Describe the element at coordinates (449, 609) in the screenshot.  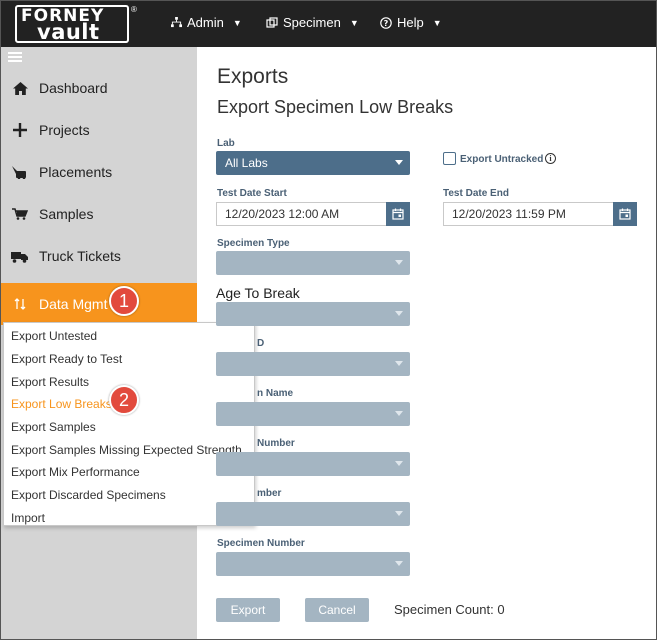
I see `specimen-count: Specimen Count: 0` at that location.